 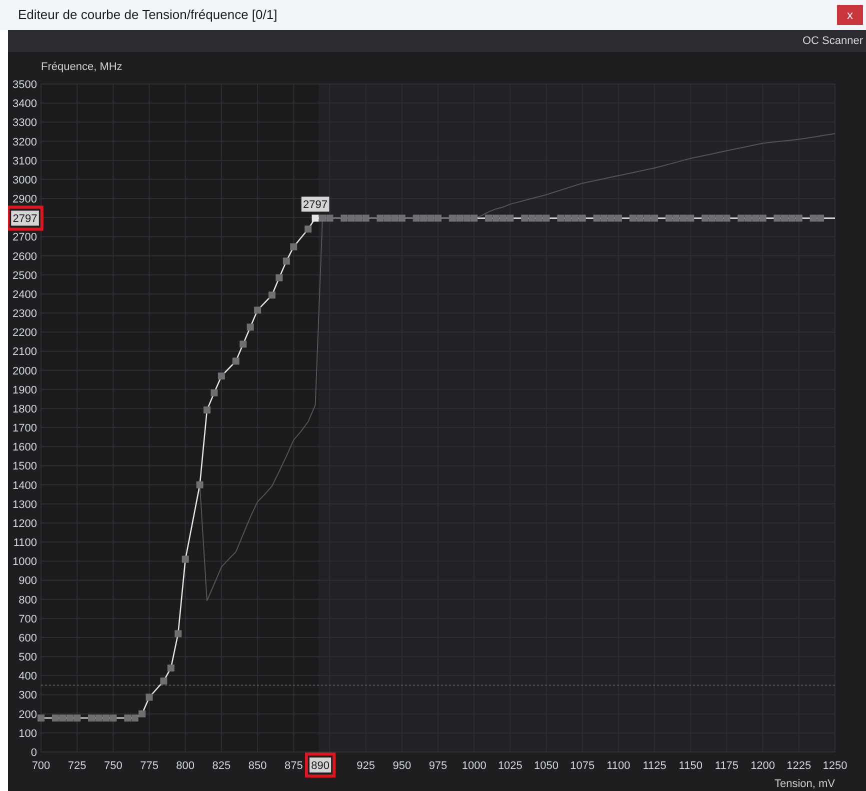 What do you see at coordinates (27, 658) in the screenshot?
I see `y-tick-label: 500` at bounding box center [27, 658].